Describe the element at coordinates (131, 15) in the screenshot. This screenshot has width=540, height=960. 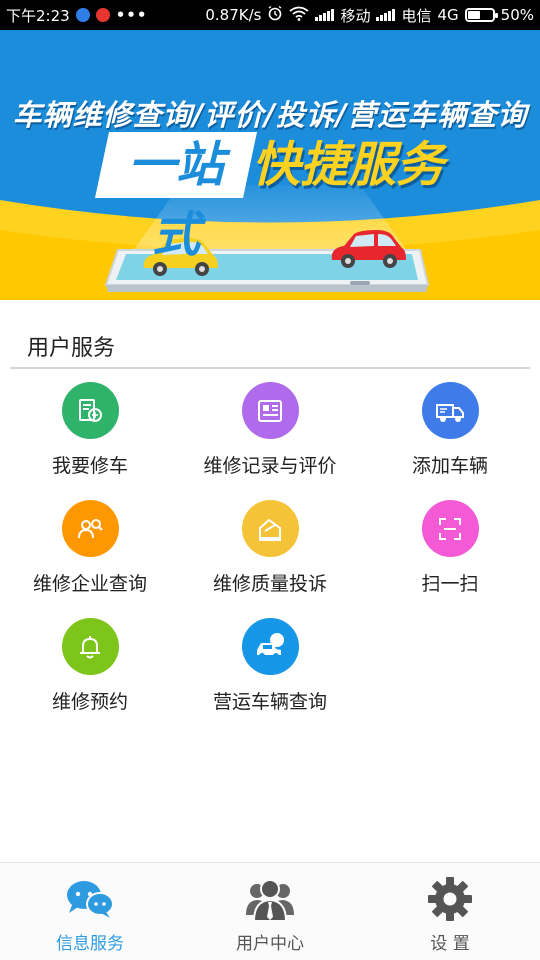
I see `more-notifications-icon: •••` at that location.